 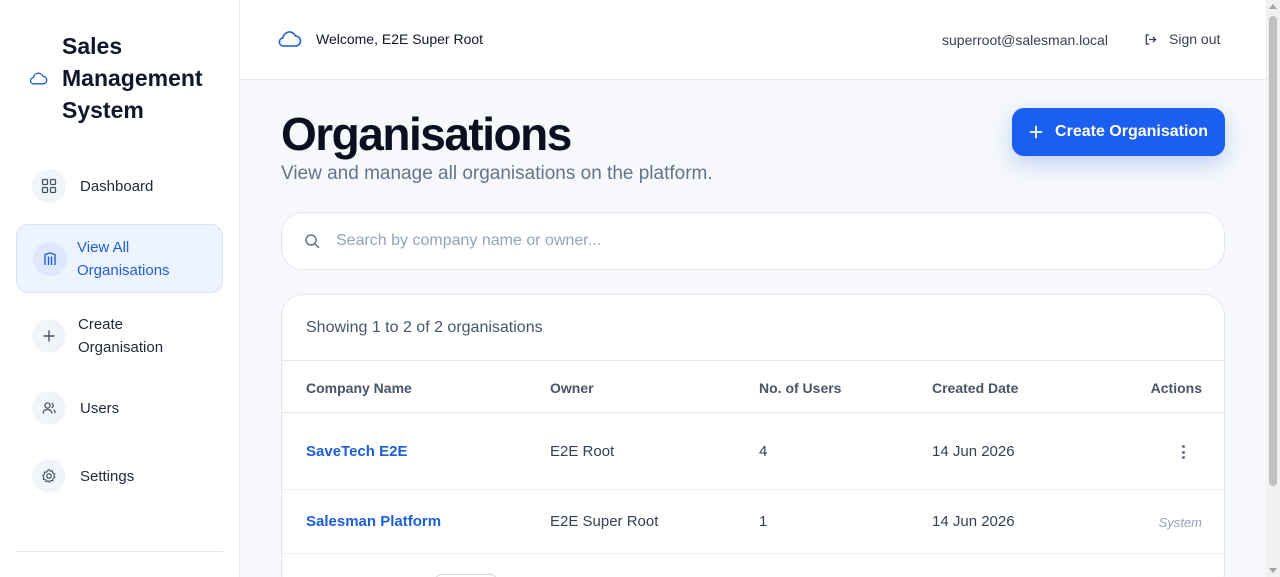 I want to click on building-icon, so click(x=50, y=258).